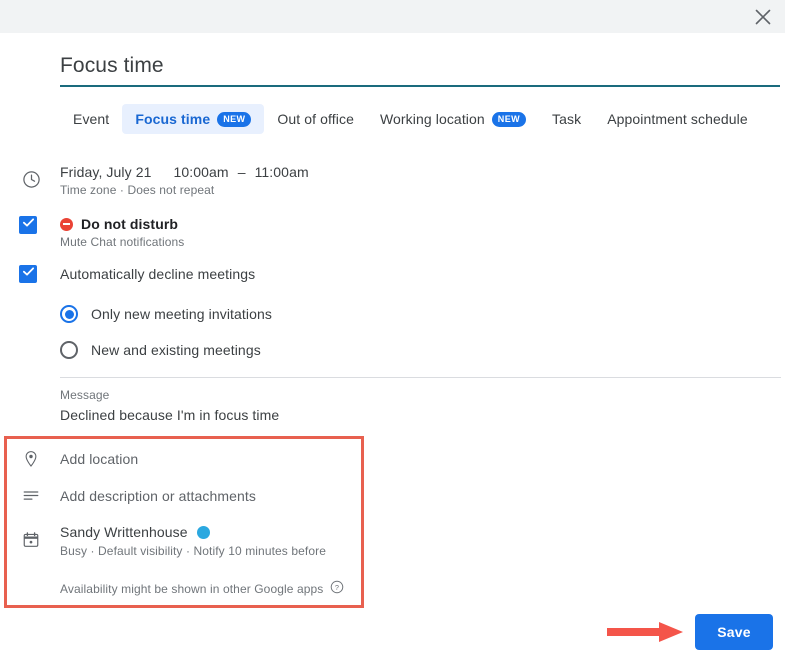 The image size is (785, 652). What do you see at coordinates (85, 395) in the screenshot?
I see `message-label: Message` at bounding box center [85, 395].